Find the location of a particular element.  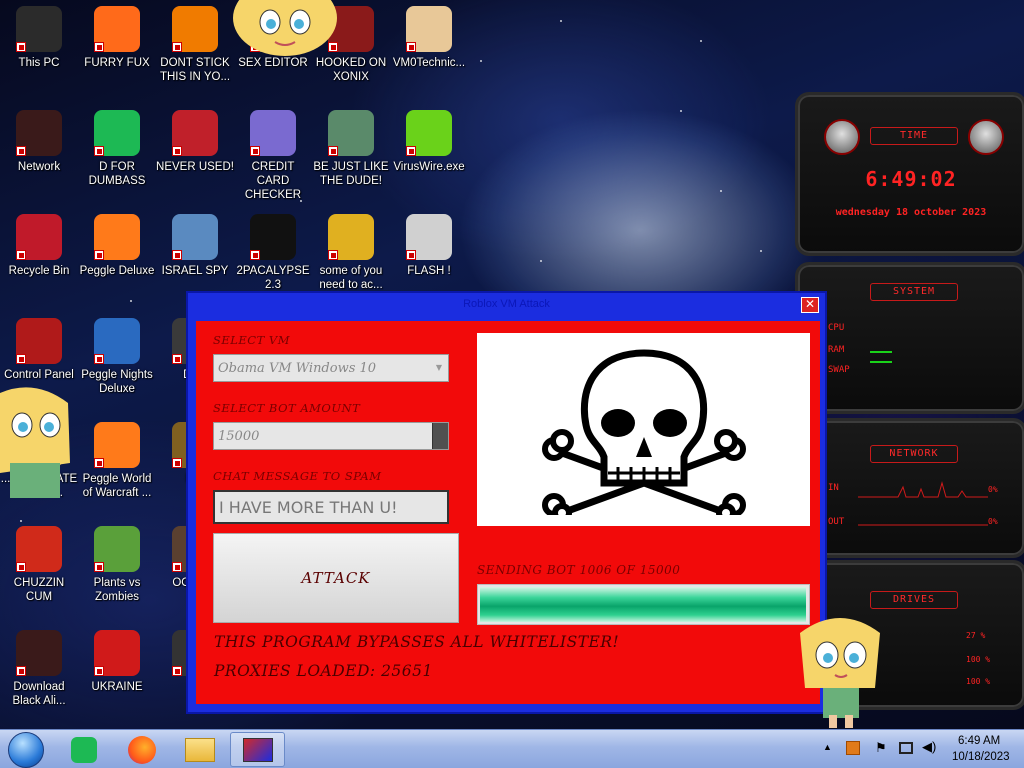

cartoon-sticker-bottom is located at coordinates (840, 665).